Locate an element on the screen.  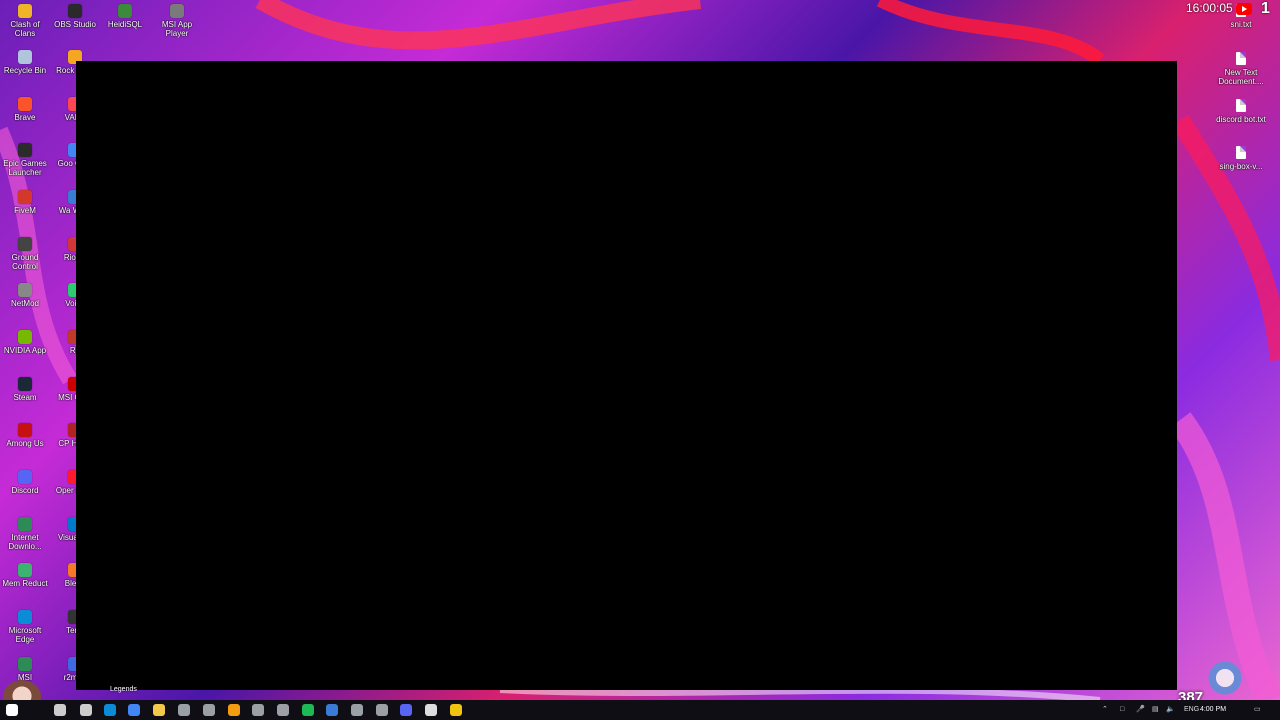
desktop-icon-label: OBS Studio is located at coordinates (75, 24).